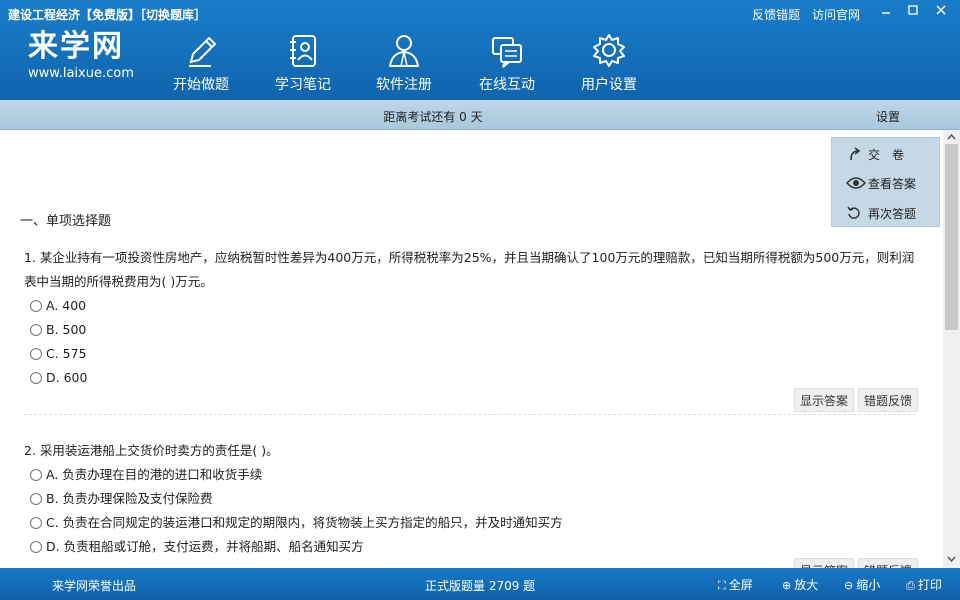 This screenshot has width=960, height=600. I want to click on logo-text: 来学网, so click(76, 46).